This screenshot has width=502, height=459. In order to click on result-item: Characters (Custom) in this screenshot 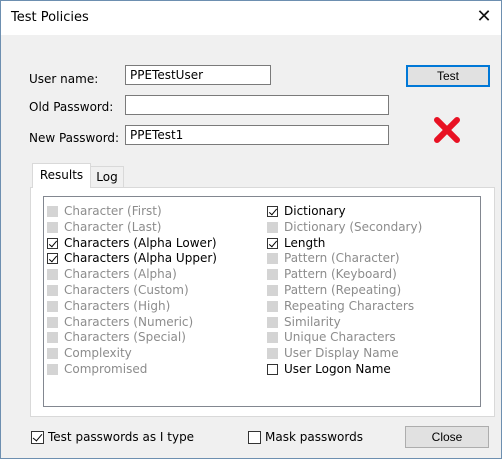, I will do `click(132, 291)`.